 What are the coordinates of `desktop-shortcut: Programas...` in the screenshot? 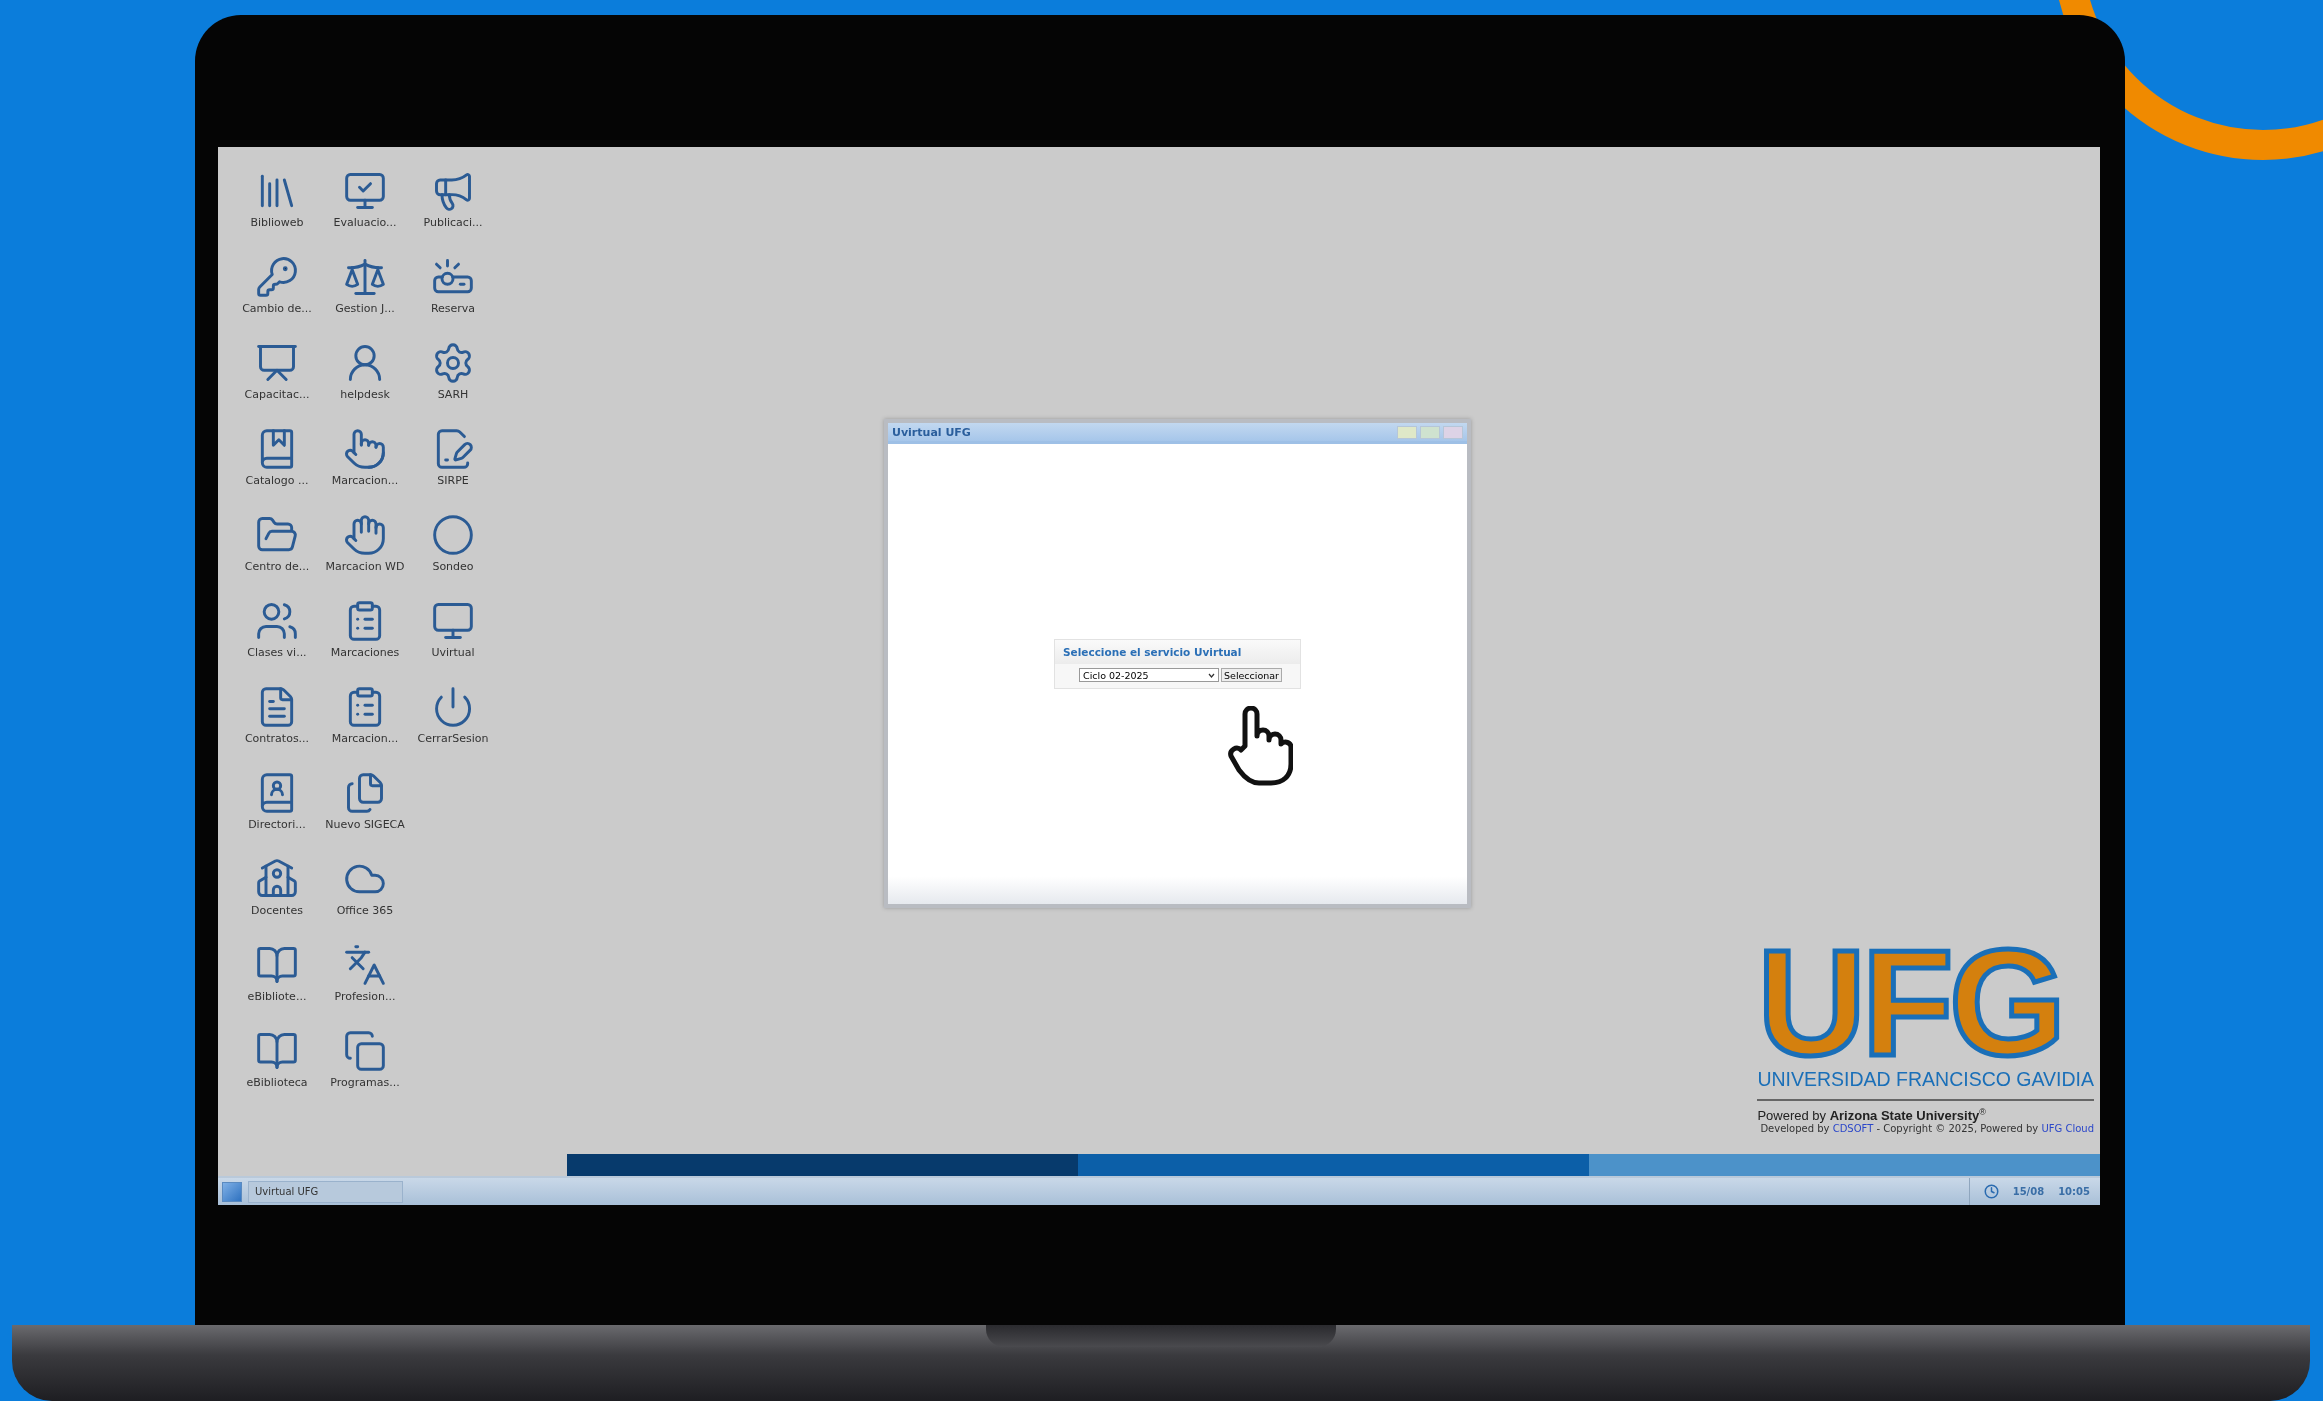 It's located at (365, 1070).